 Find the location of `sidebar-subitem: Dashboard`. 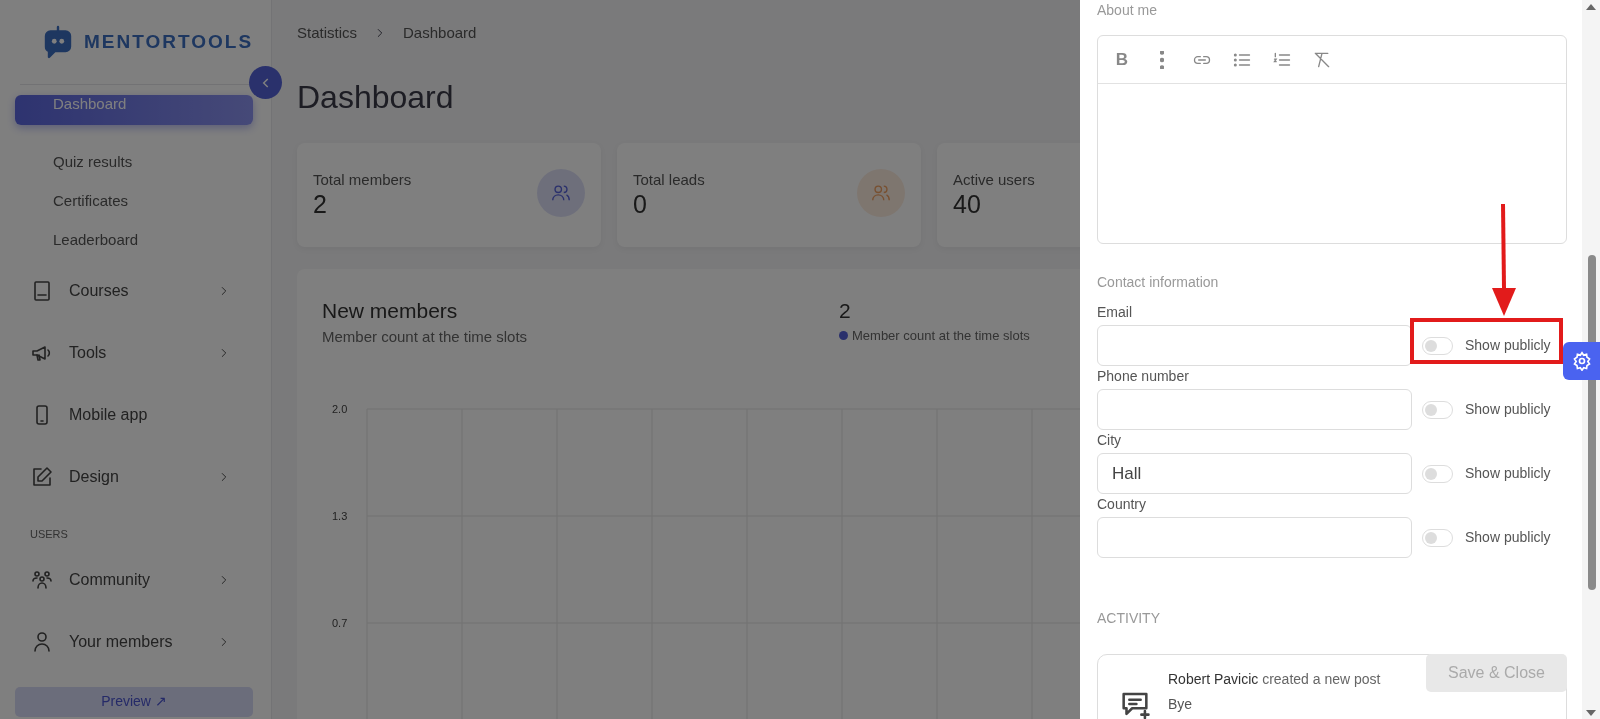

sidebar-subitem: Dashboard is located at coordinates (134, 110).